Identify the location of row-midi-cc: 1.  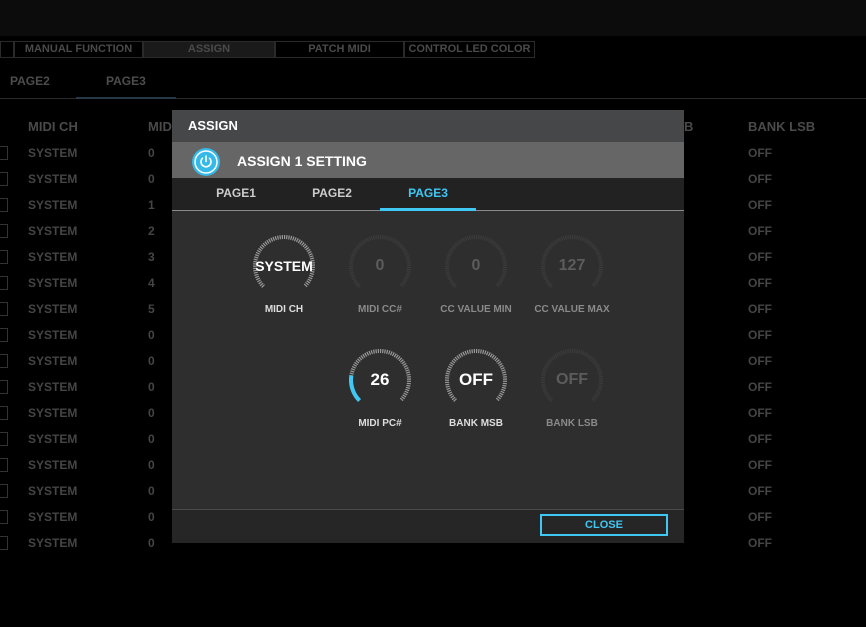
(151, 205).